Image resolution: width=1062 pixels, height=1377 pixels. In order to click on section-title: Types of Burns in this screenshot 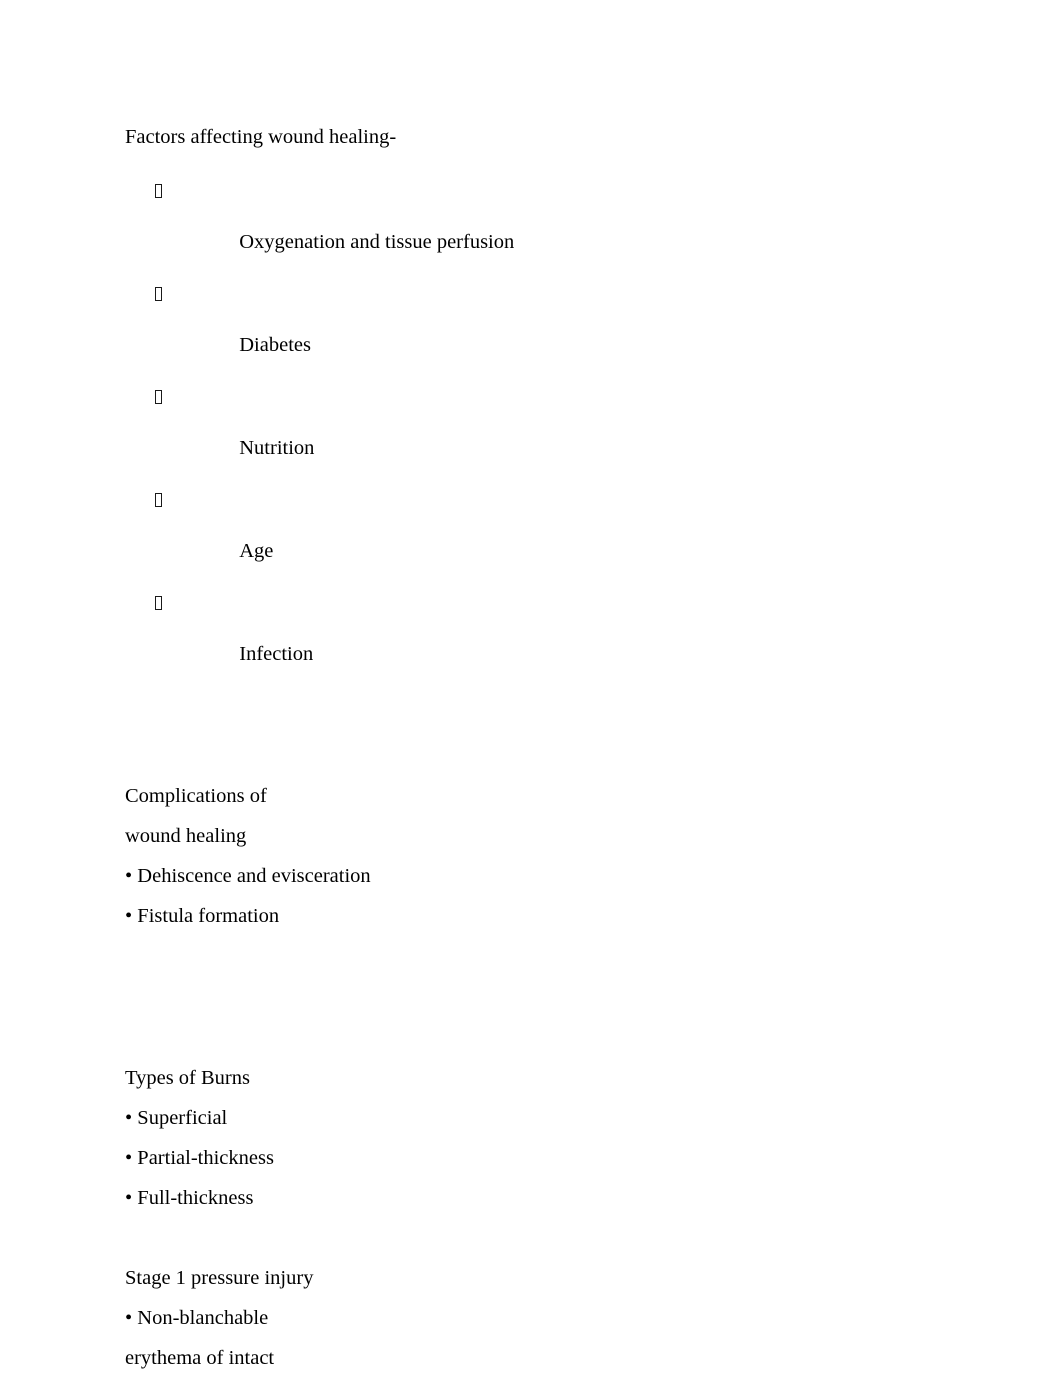, I will do `click(187, 1077)`.